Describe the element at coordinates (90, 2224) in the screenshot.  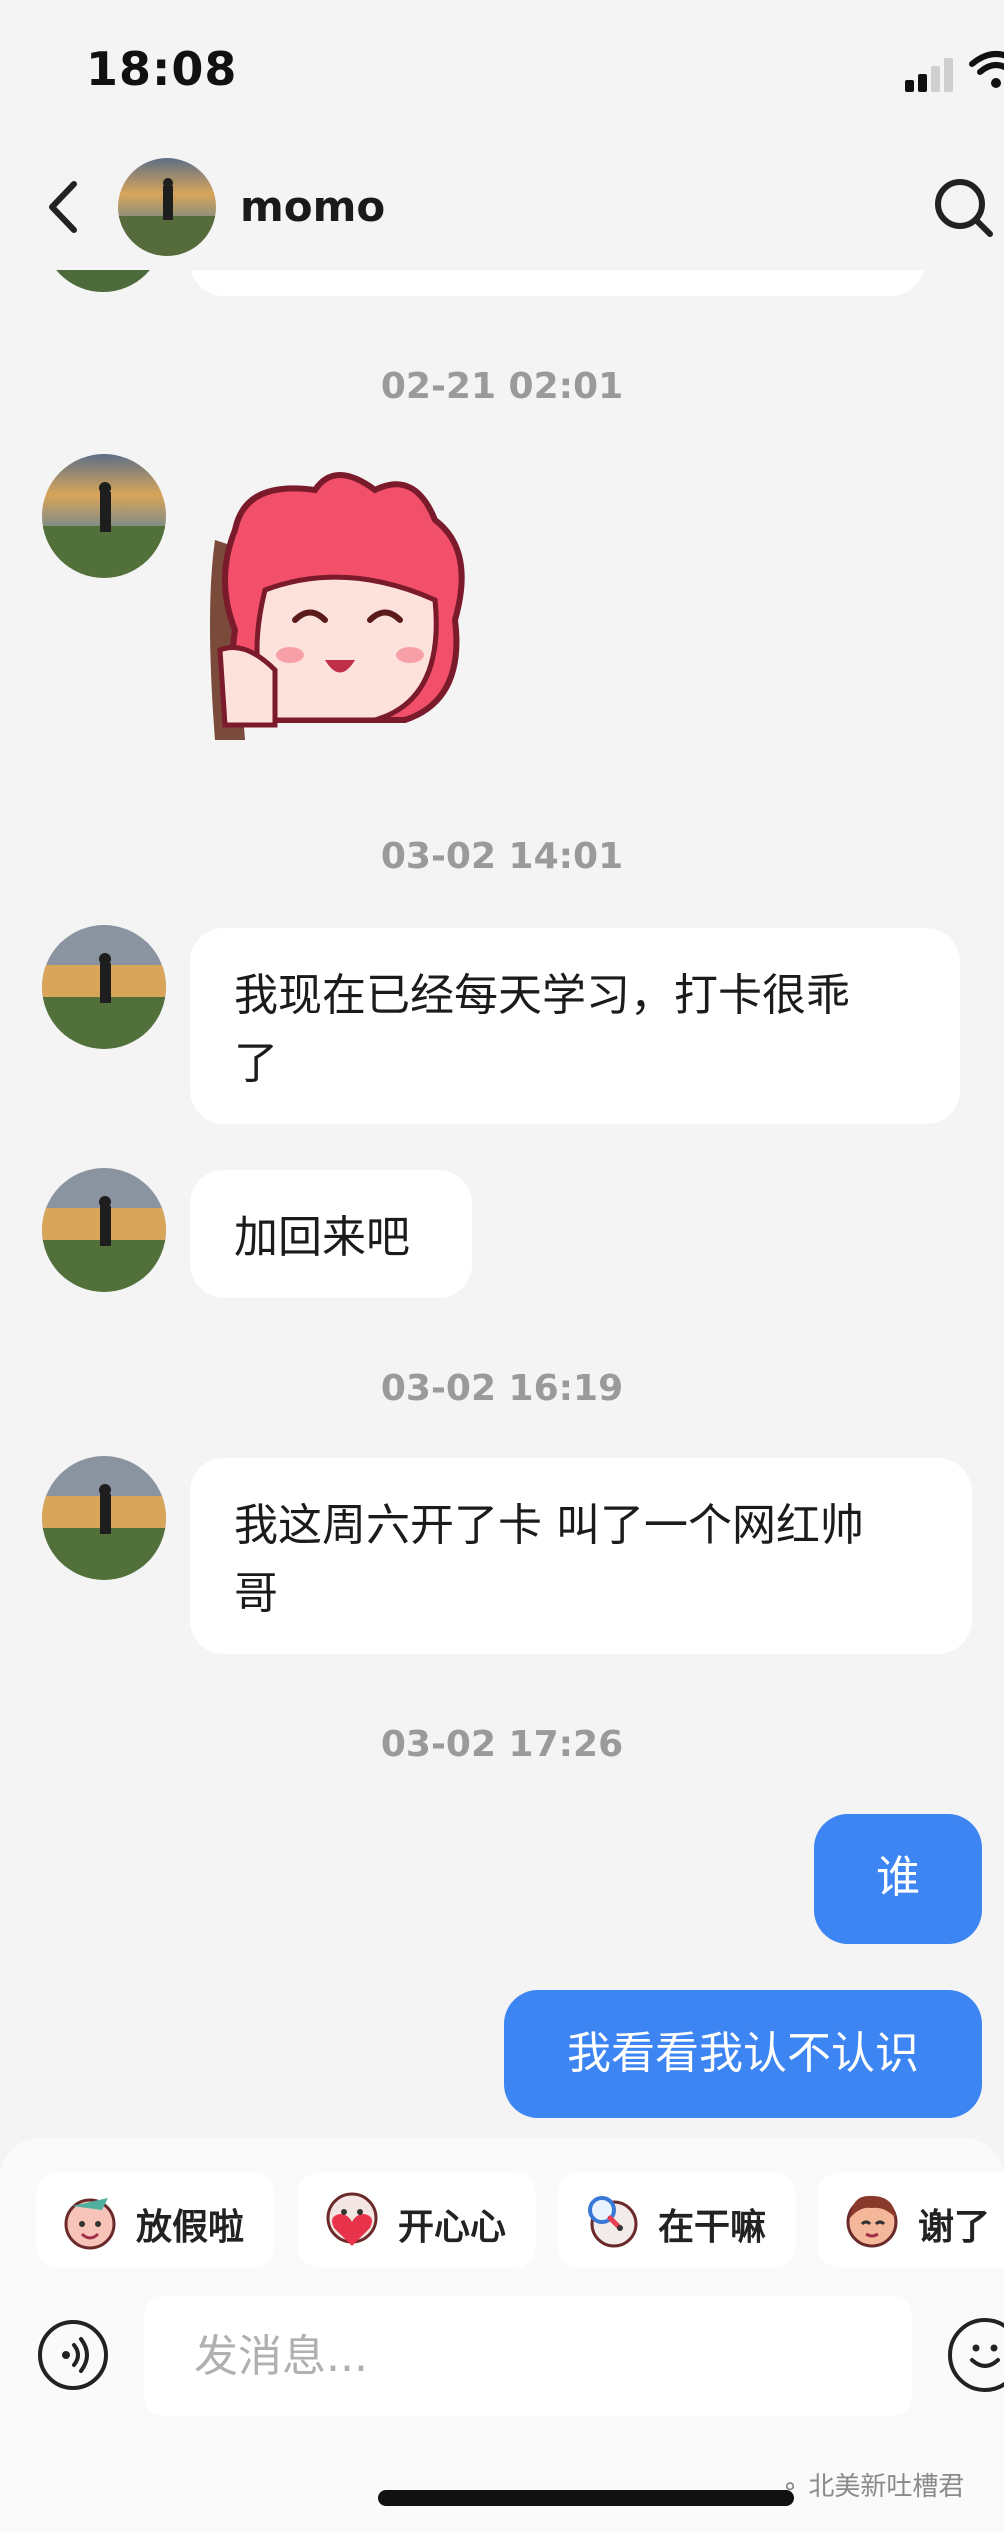
I see `party-face-sticker-icon` at that location.